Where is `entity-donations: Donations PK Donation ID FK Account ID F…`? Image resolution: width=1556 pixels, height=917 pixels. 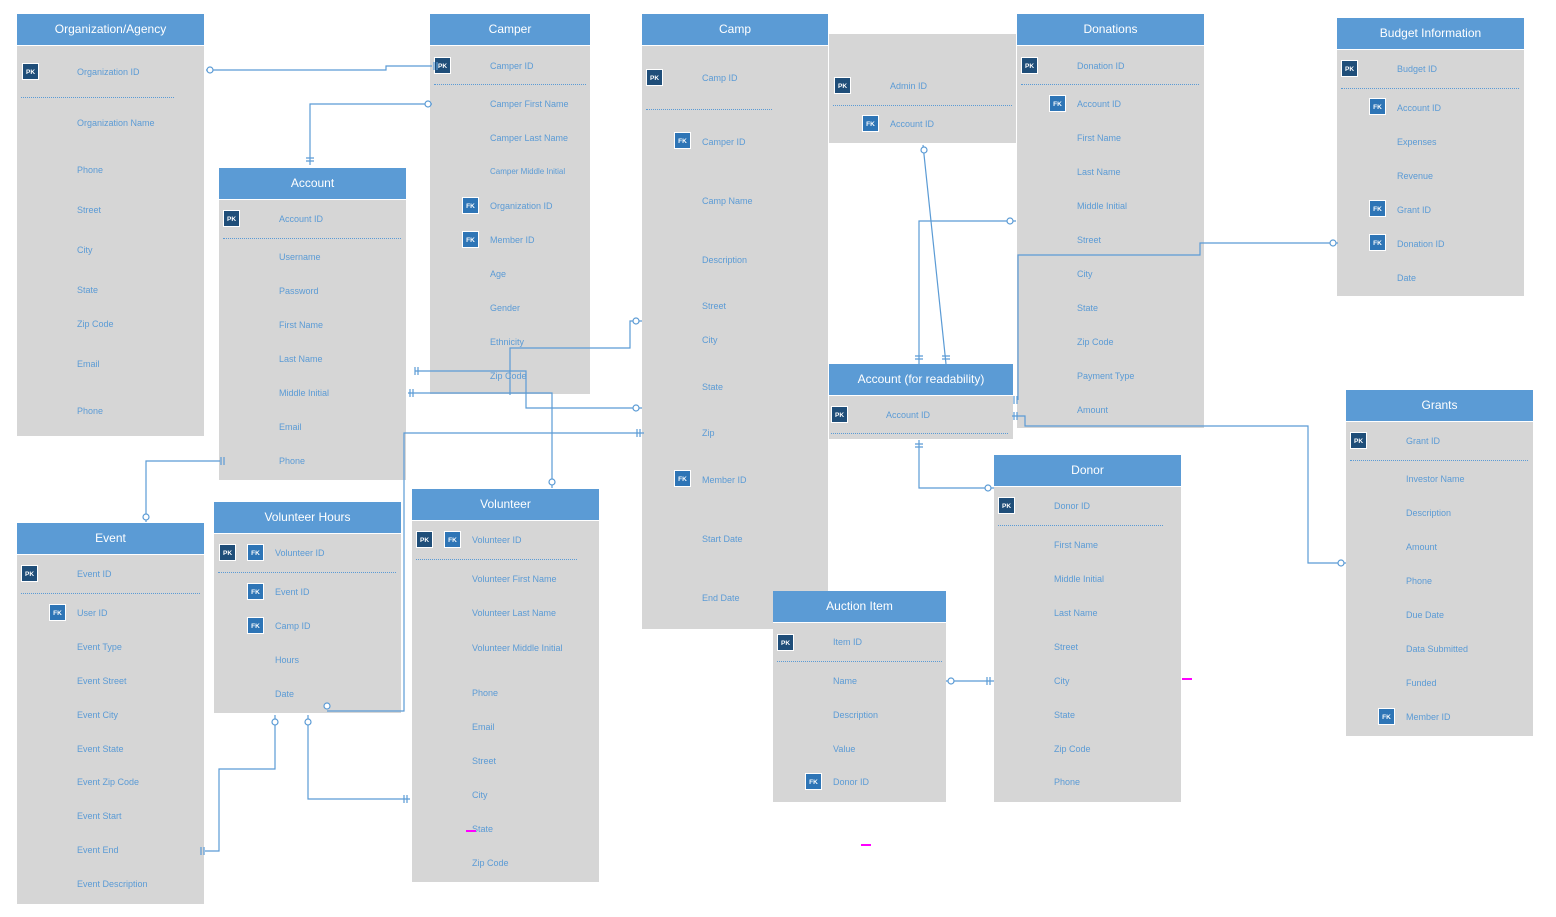 entity-donations: Donations PK Donation ID FK Account ID F… is located at coordinates (1110, 221).